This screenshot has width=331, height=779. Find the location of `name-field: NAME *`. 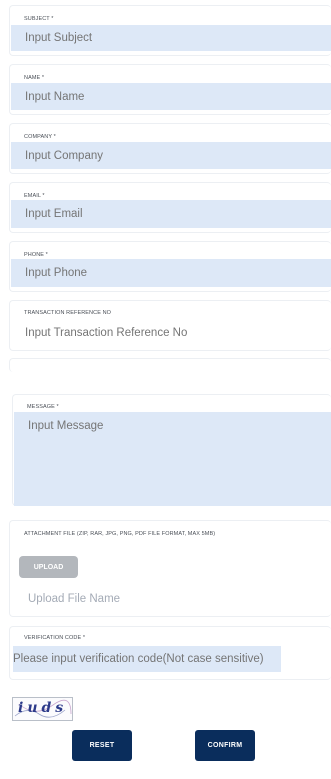

name-field: NAME * is located at coordinates (170, 89).